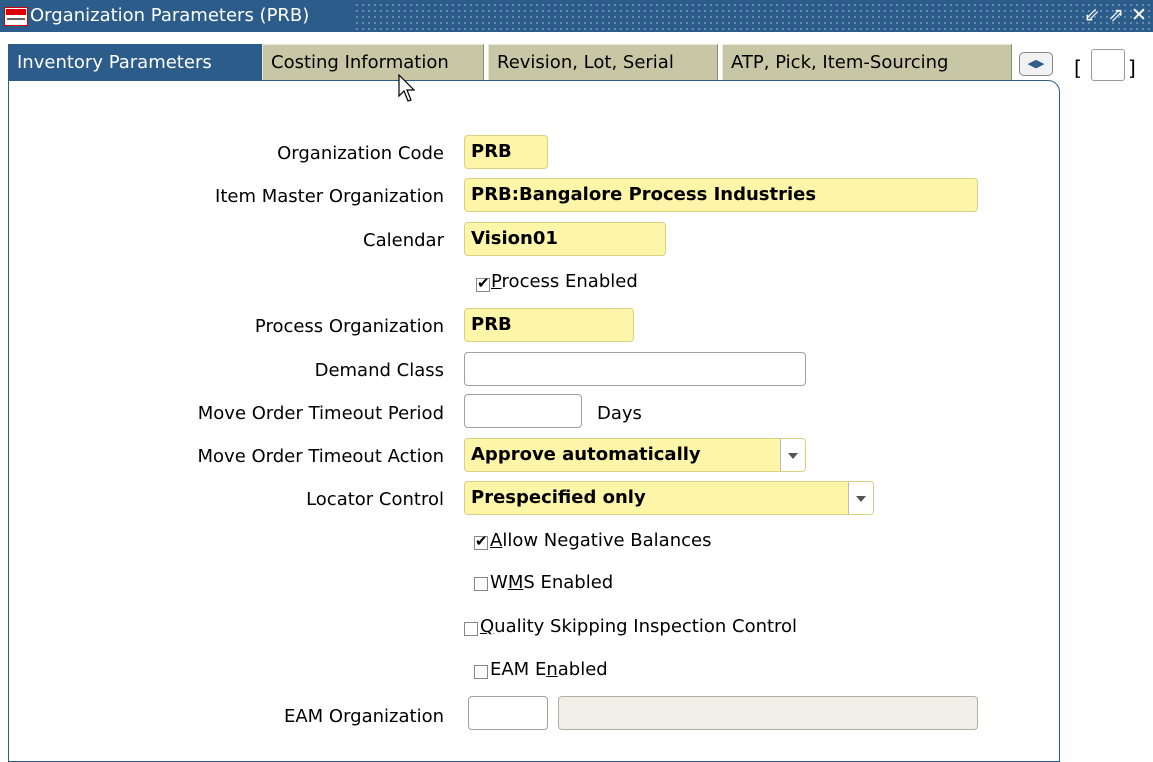 The image size is (1153, 762). Describe the element at coordinates (768, 713) in the screenshot. I see `eam-org-name-field` at that location.